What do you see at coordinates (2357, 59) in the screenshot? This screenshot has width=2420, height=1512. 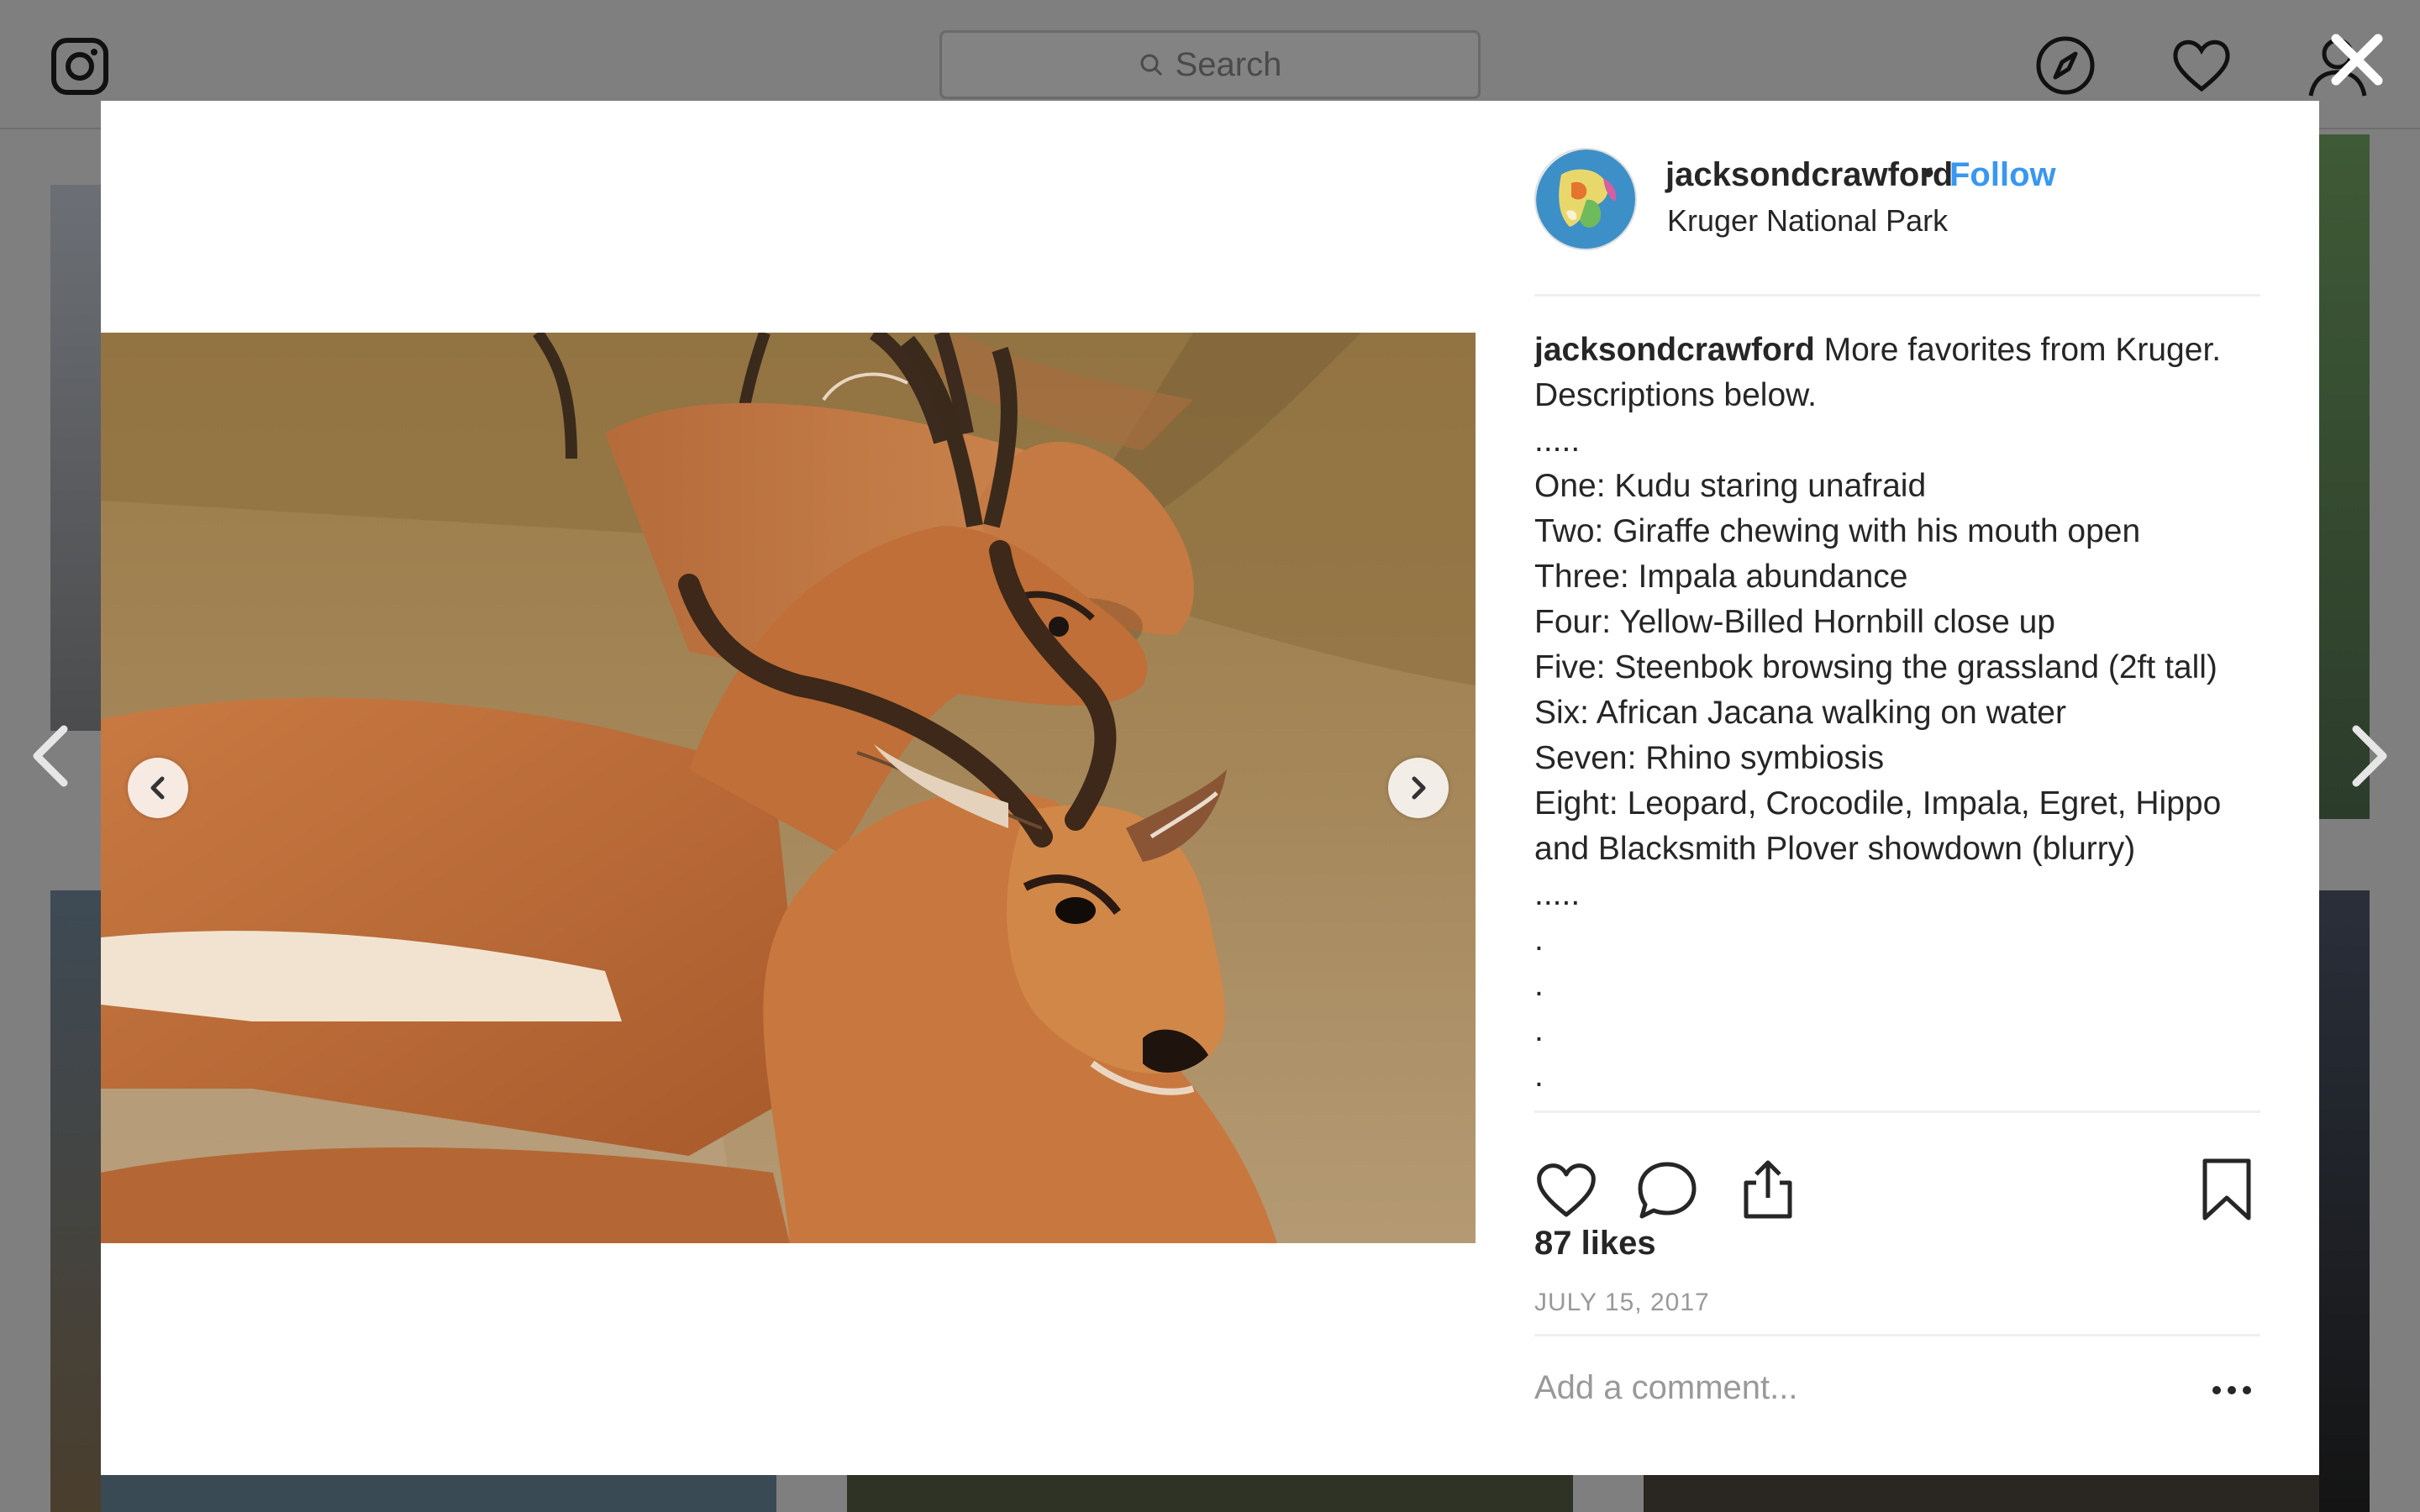 I see `close-icon` at bounding box center [2357, 59].